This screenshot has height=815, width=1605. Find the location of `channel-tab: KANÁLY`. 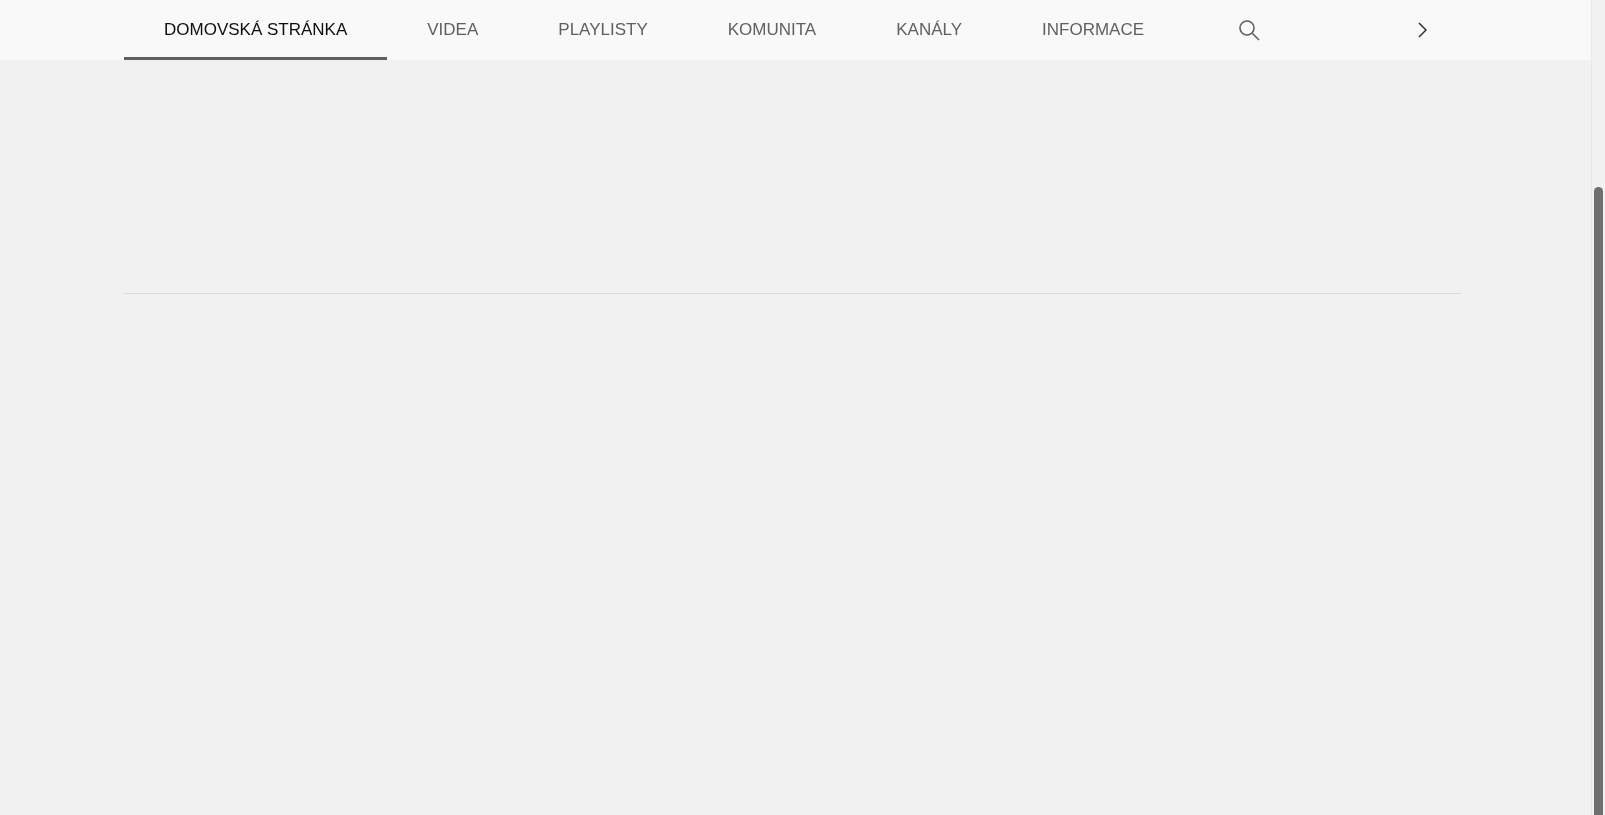

channel-tab: KANÁLY is located at coordinates (929, 30).